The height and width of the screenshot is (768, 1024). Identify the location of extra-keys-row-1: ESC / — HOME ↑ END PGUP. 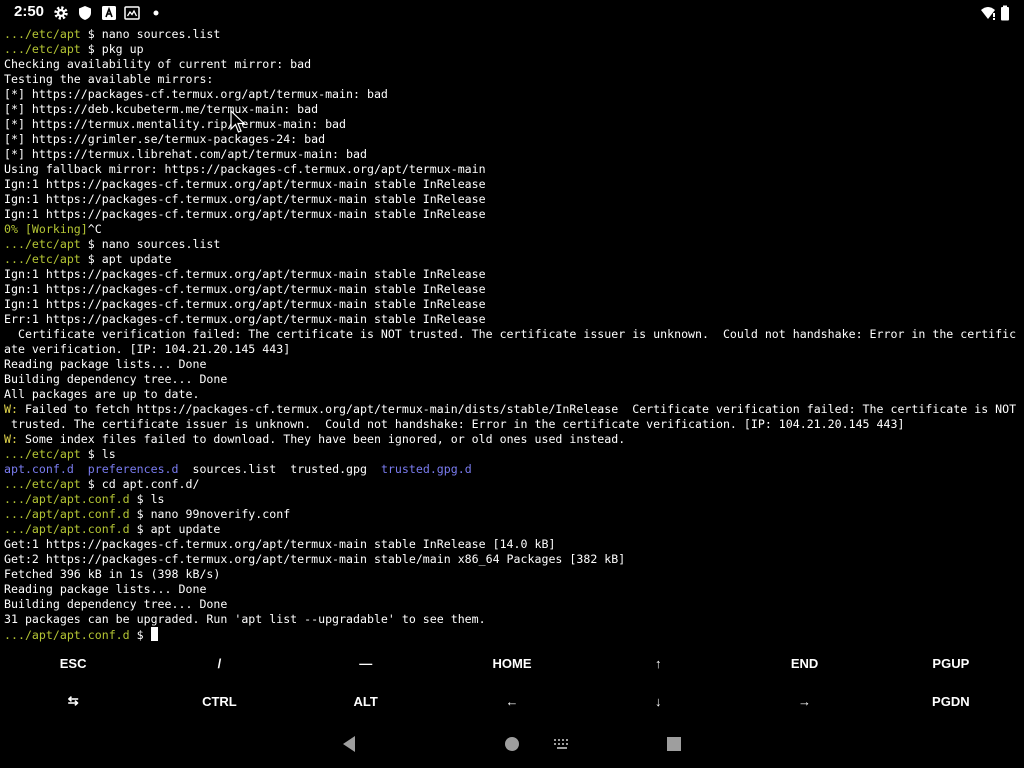
(512, 663).